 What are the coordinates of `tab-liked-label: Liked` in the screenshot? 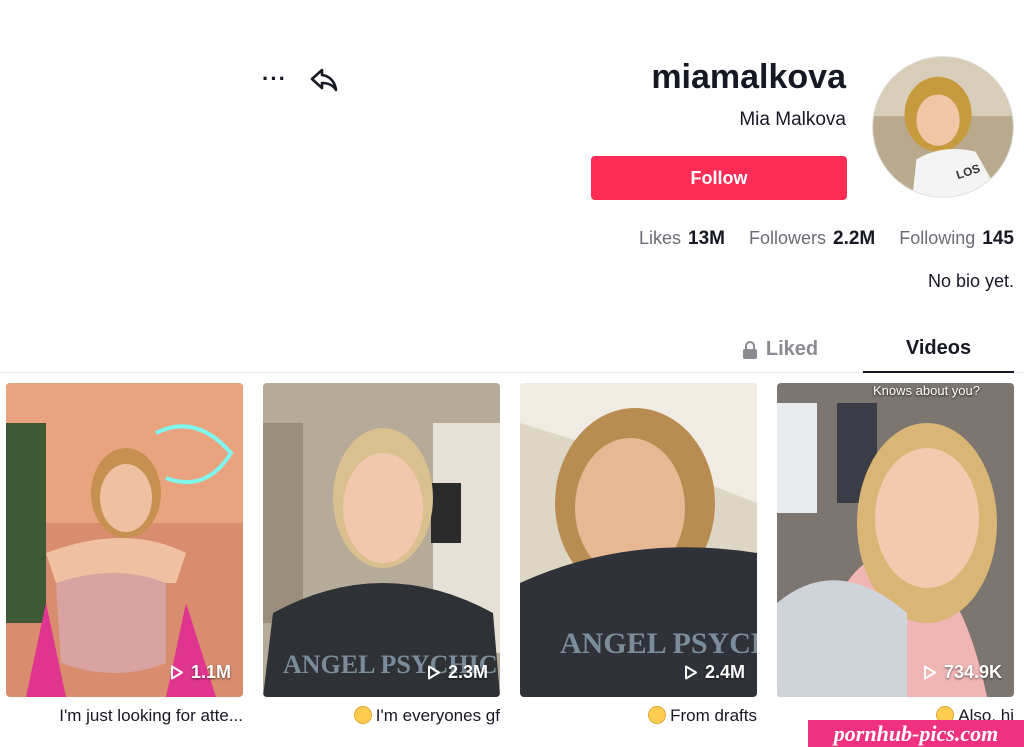 It's located at (792, 349).